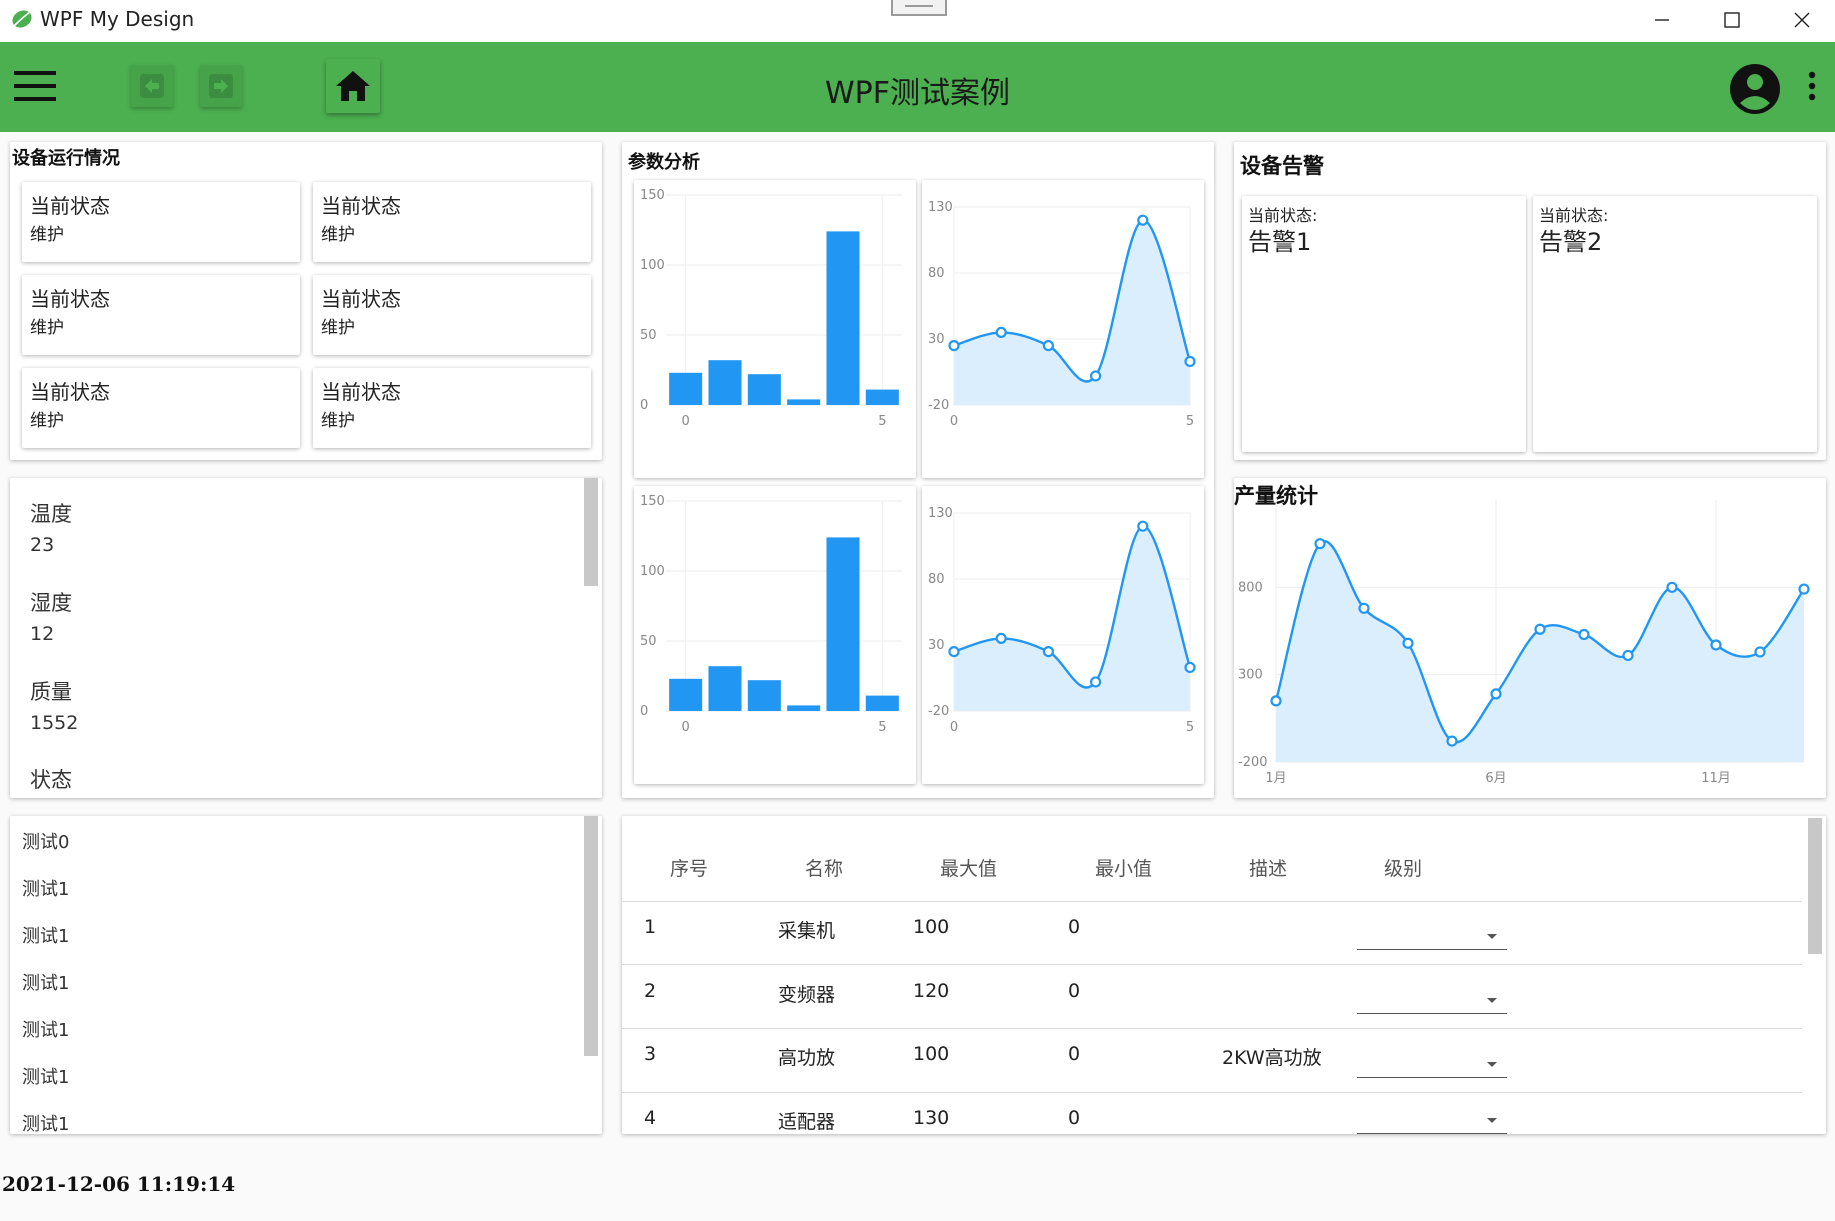 This screenshot has height=1221, width=1835. What do you see at coordinates (1812, 86) in the screenshot?
I see `more-button` at bounding box center [1812, 86].